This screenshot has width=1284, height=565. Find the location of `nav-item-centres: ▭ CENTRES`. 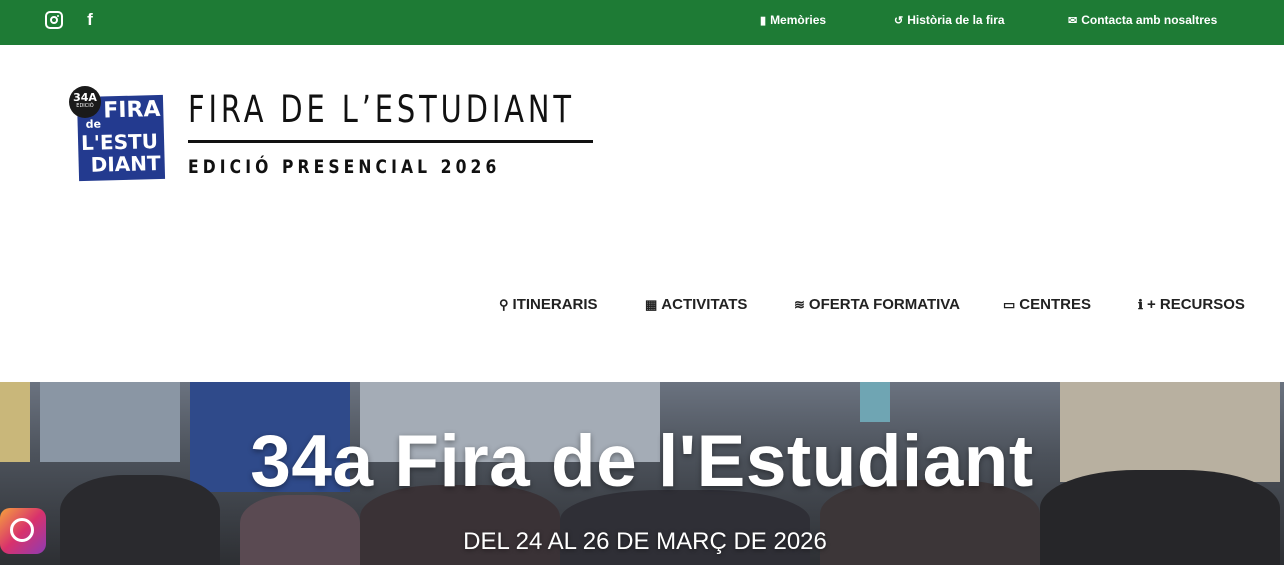

nav-item-centres: ▭ CENTRES is located at coordinates (1047, 304).